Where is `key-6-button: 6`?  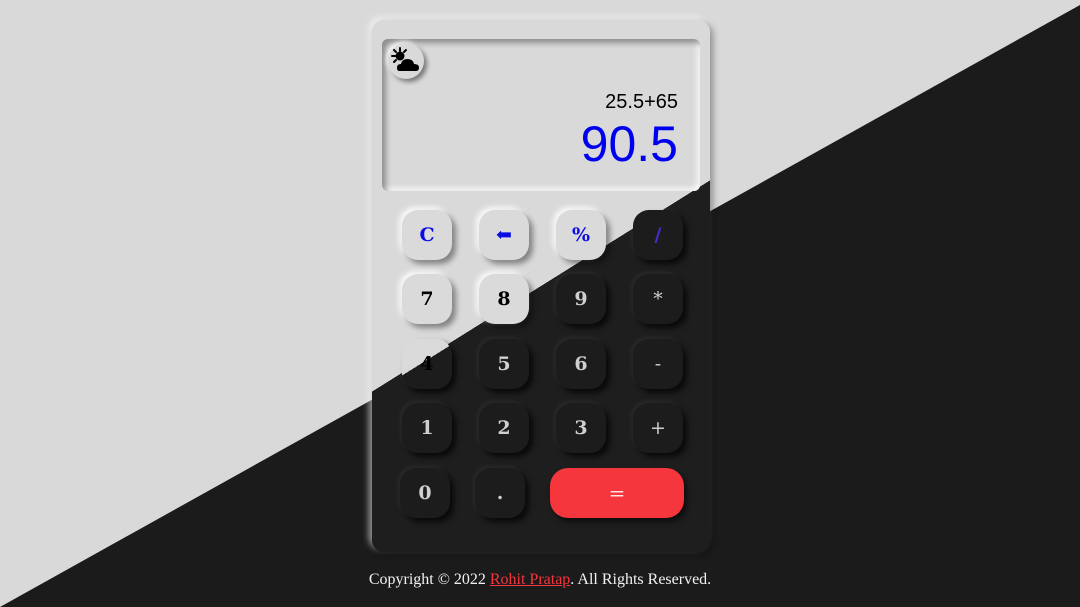 key-6-button: 6 is located at coordinates (581, 364).